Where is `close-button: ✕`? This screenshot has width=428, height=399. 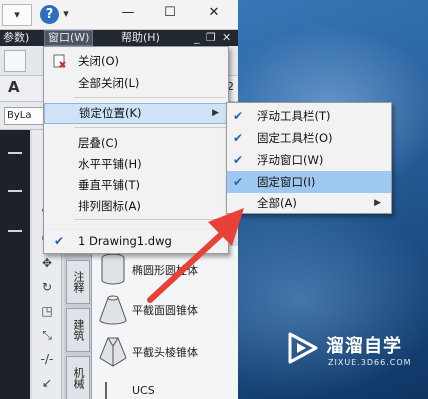 close-button: ✕ is located at coordinates (214, 13).